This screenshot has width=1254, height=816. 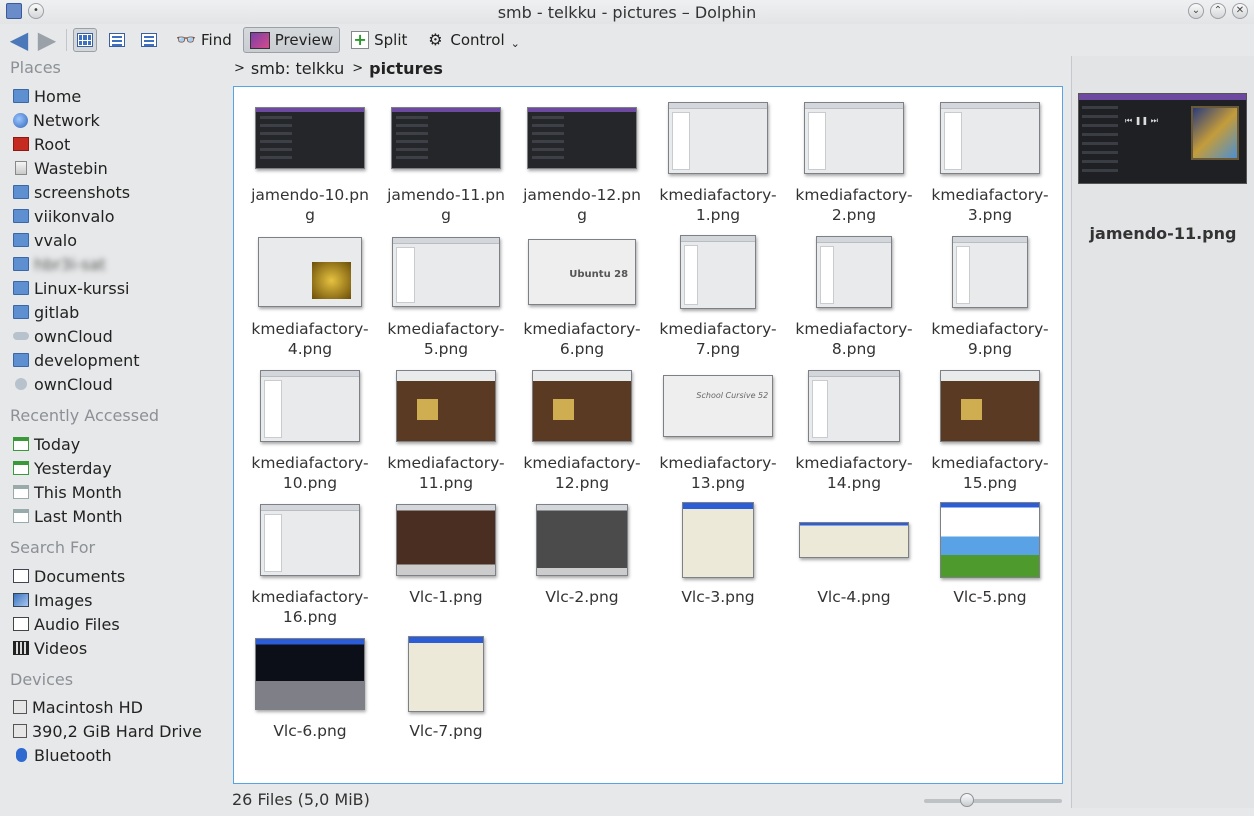 What do you see at coordinates (291, 40) in the screenshot?
I see `preview-button: Preview` at bounding box center [291, 40].